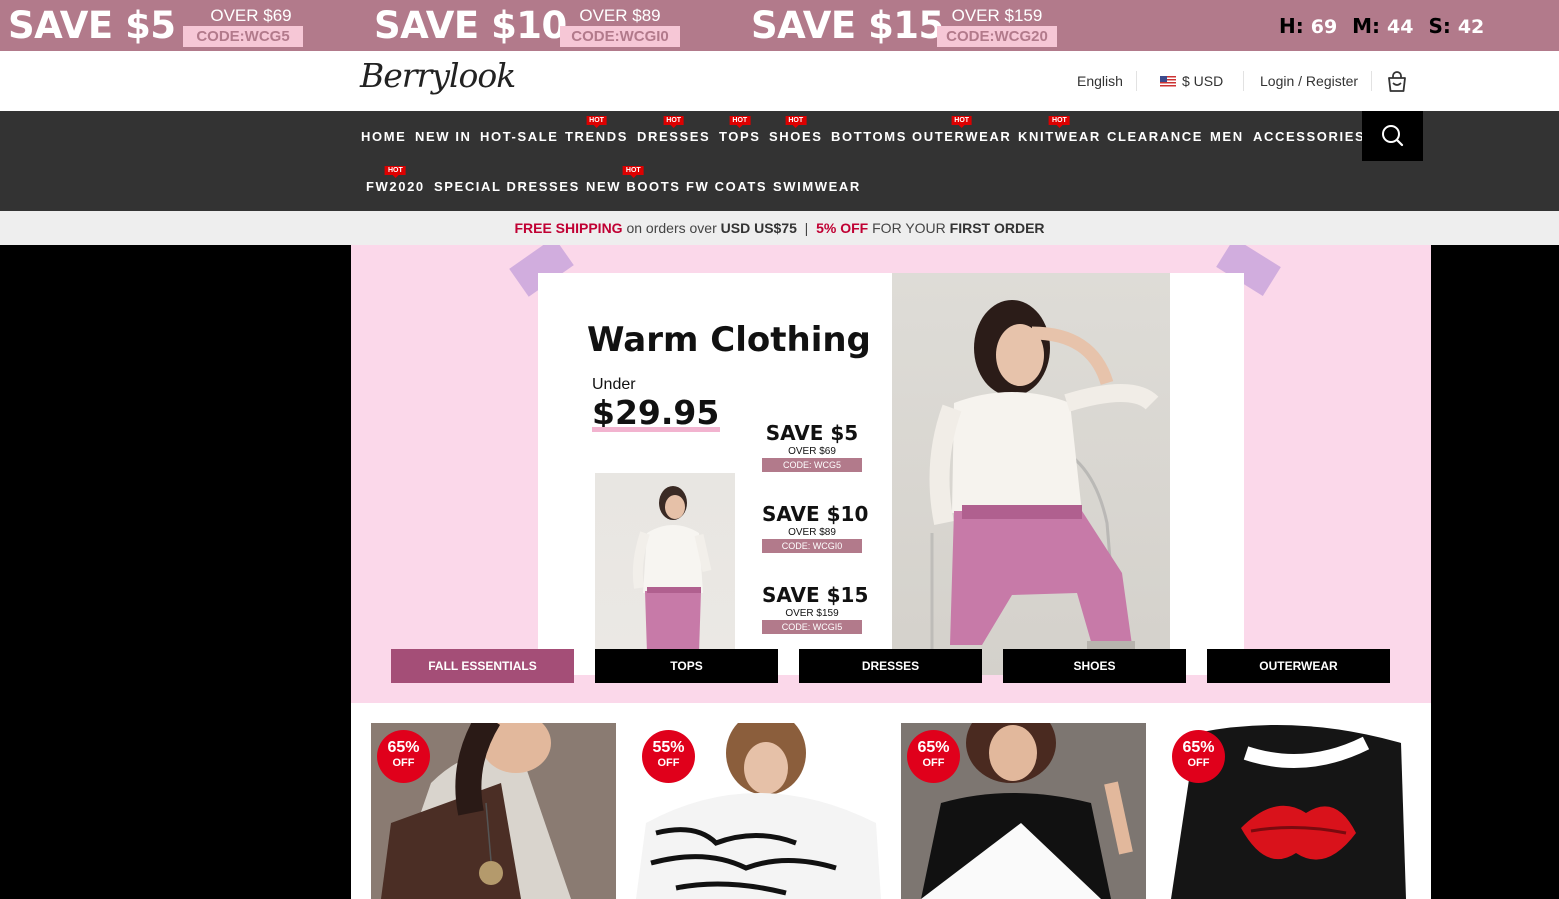 The image size is (1559, 899). I want to click on nav-item-label: NEW IN, so click(443, 136).